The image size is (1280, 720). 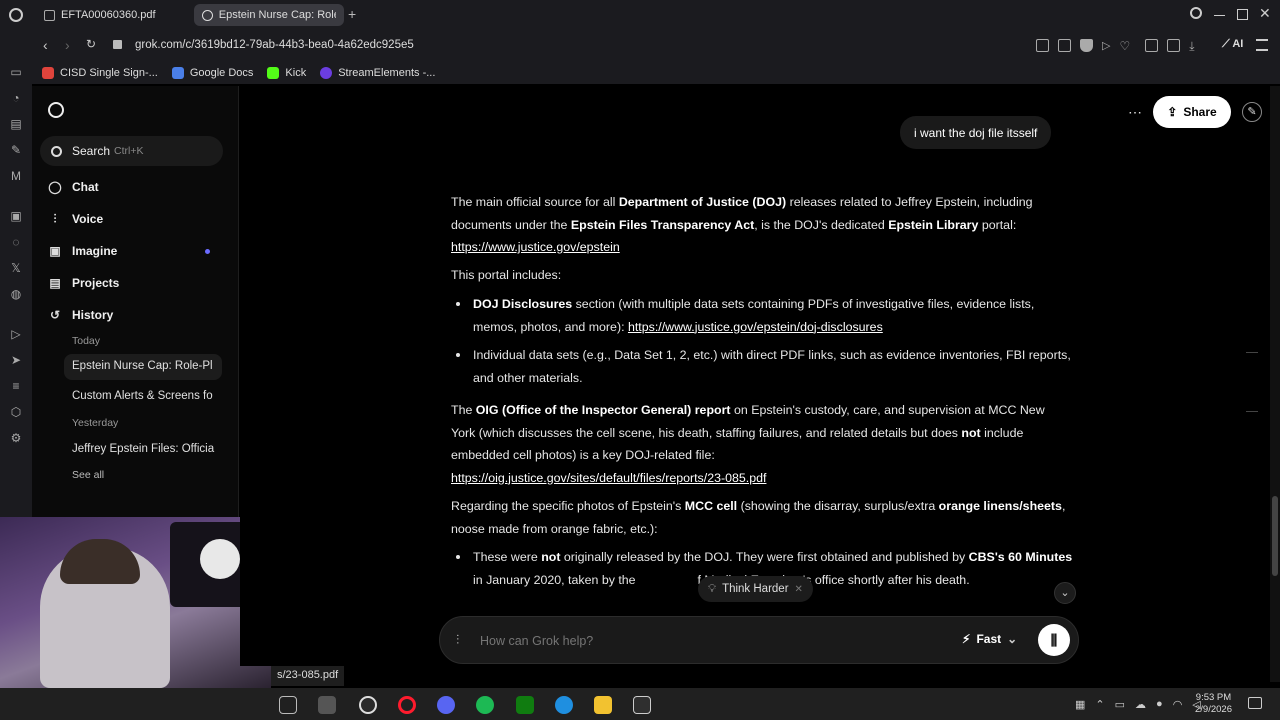 I want to click on pin-icon, so click(x=1042, y=45).